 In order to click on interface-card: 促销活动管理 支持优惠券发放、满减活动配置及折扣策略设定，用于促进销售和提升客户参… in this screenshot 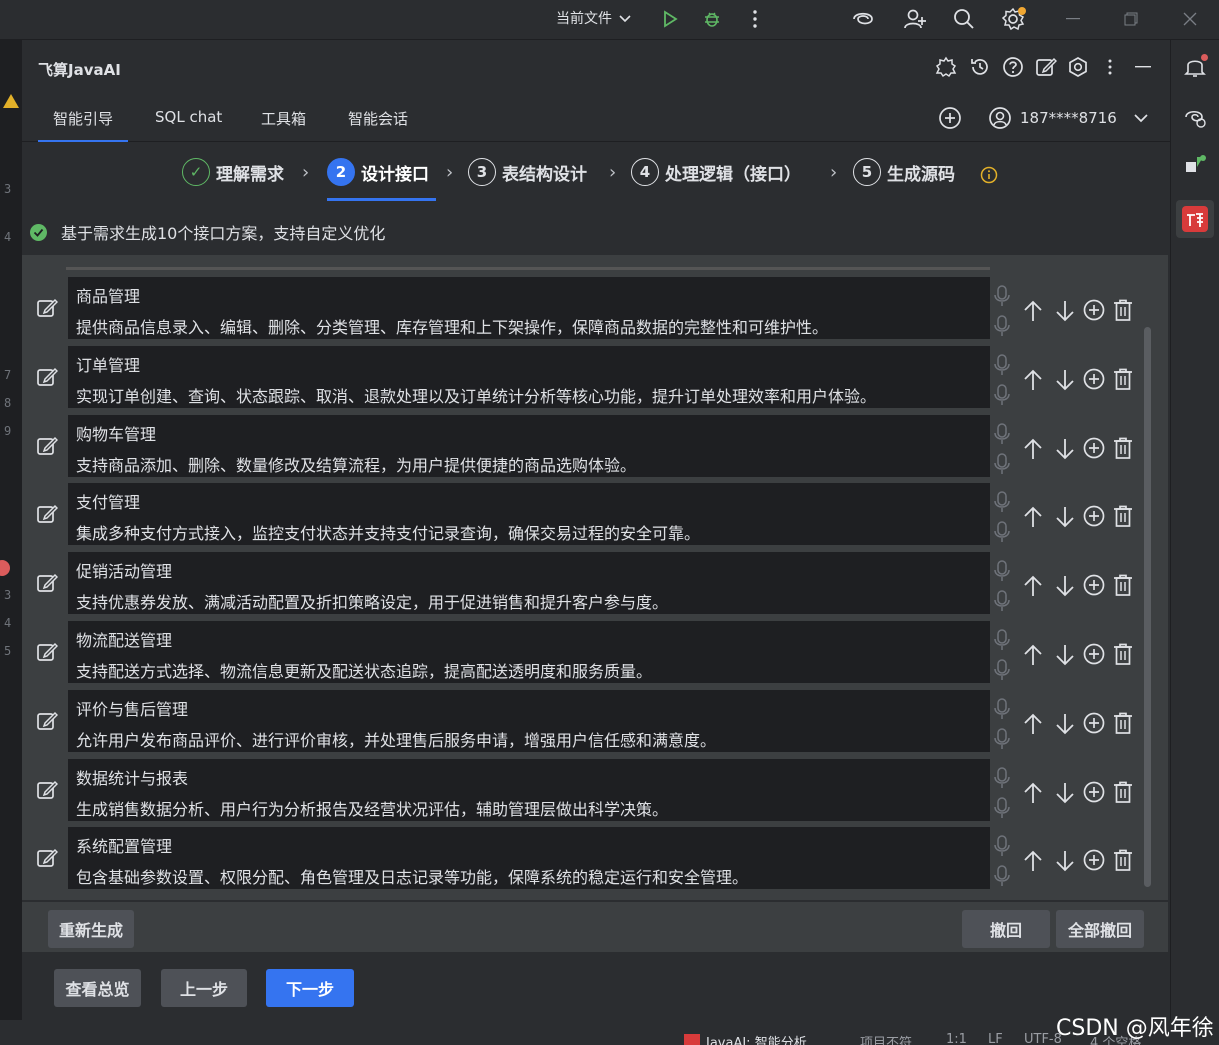, I will do `click(529, 583)`.